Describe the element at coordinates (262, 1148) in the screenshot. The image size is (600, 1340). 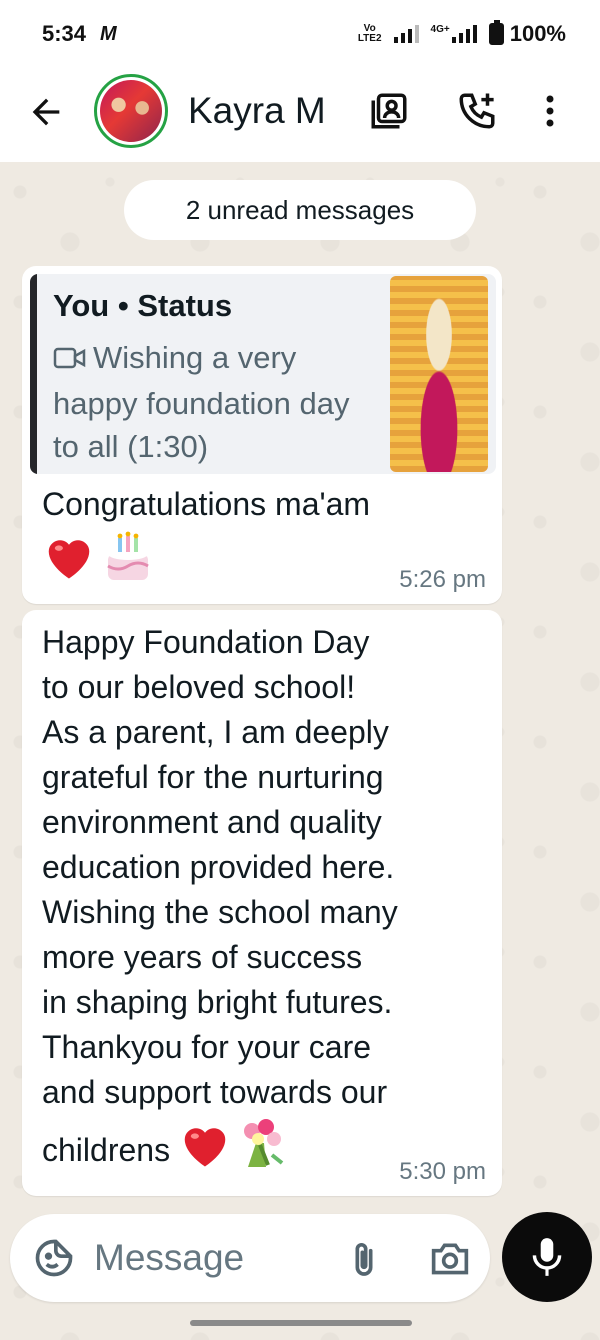
I see `bouquet-emoji` at that location.